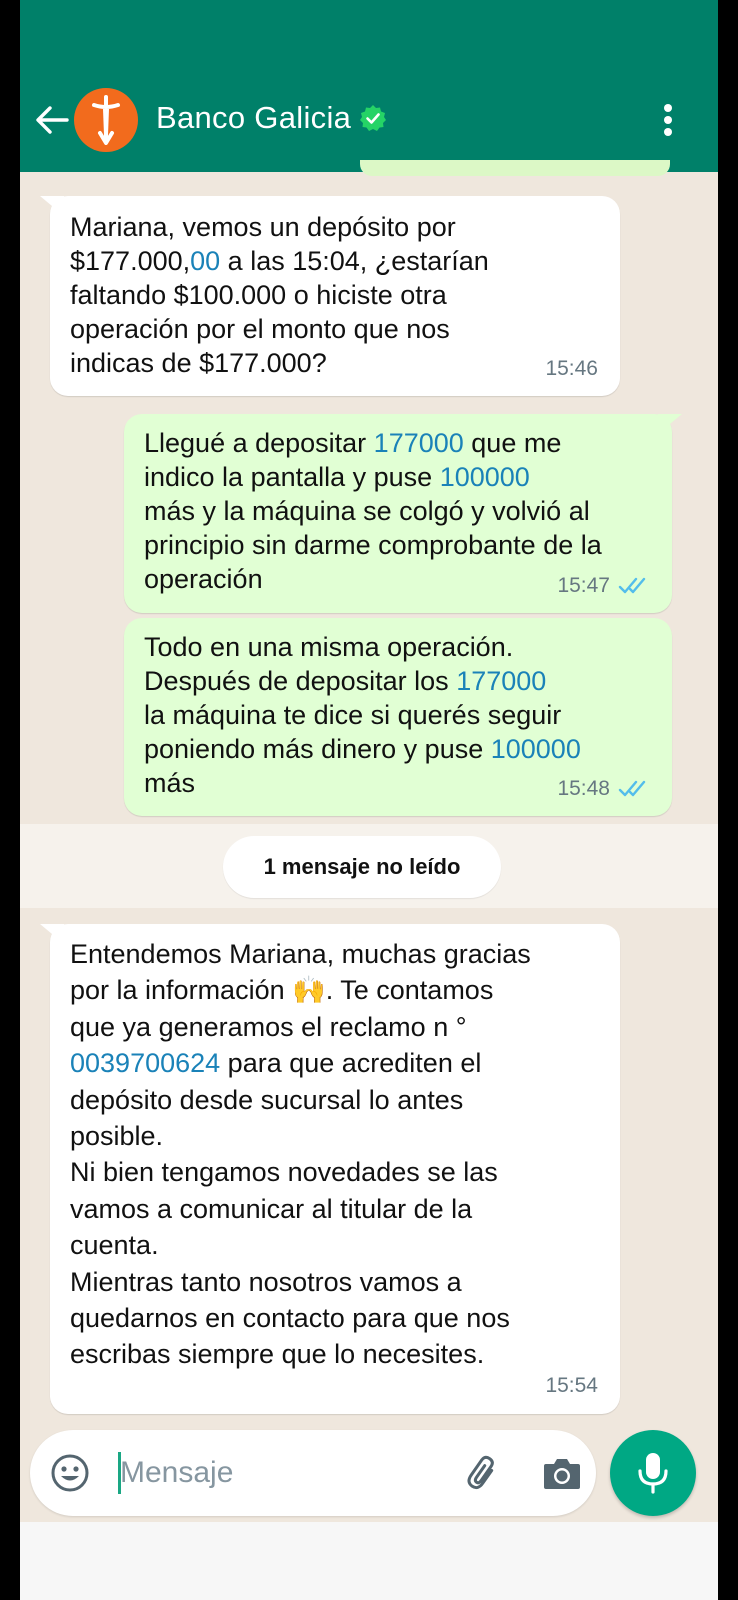  I want to click on message-time: 15:46, so click(571, 368).